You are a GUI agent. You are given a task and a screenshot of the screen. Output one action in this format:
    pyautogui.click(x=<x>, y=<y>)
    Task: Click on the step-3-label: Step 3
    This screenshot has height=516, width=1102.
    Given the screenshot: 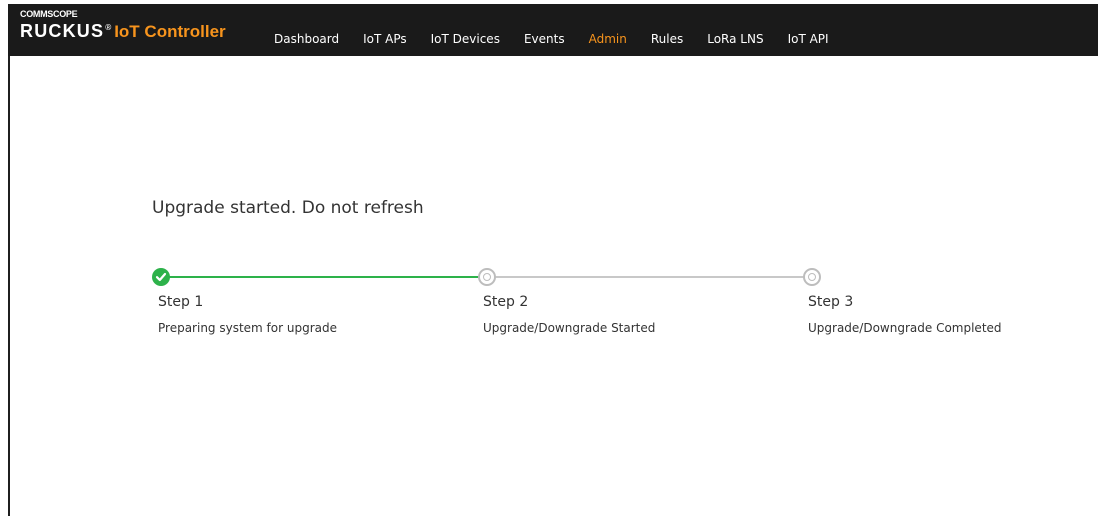 What is the action you would take?
    pyautogui.click(x=831, y=302)
    